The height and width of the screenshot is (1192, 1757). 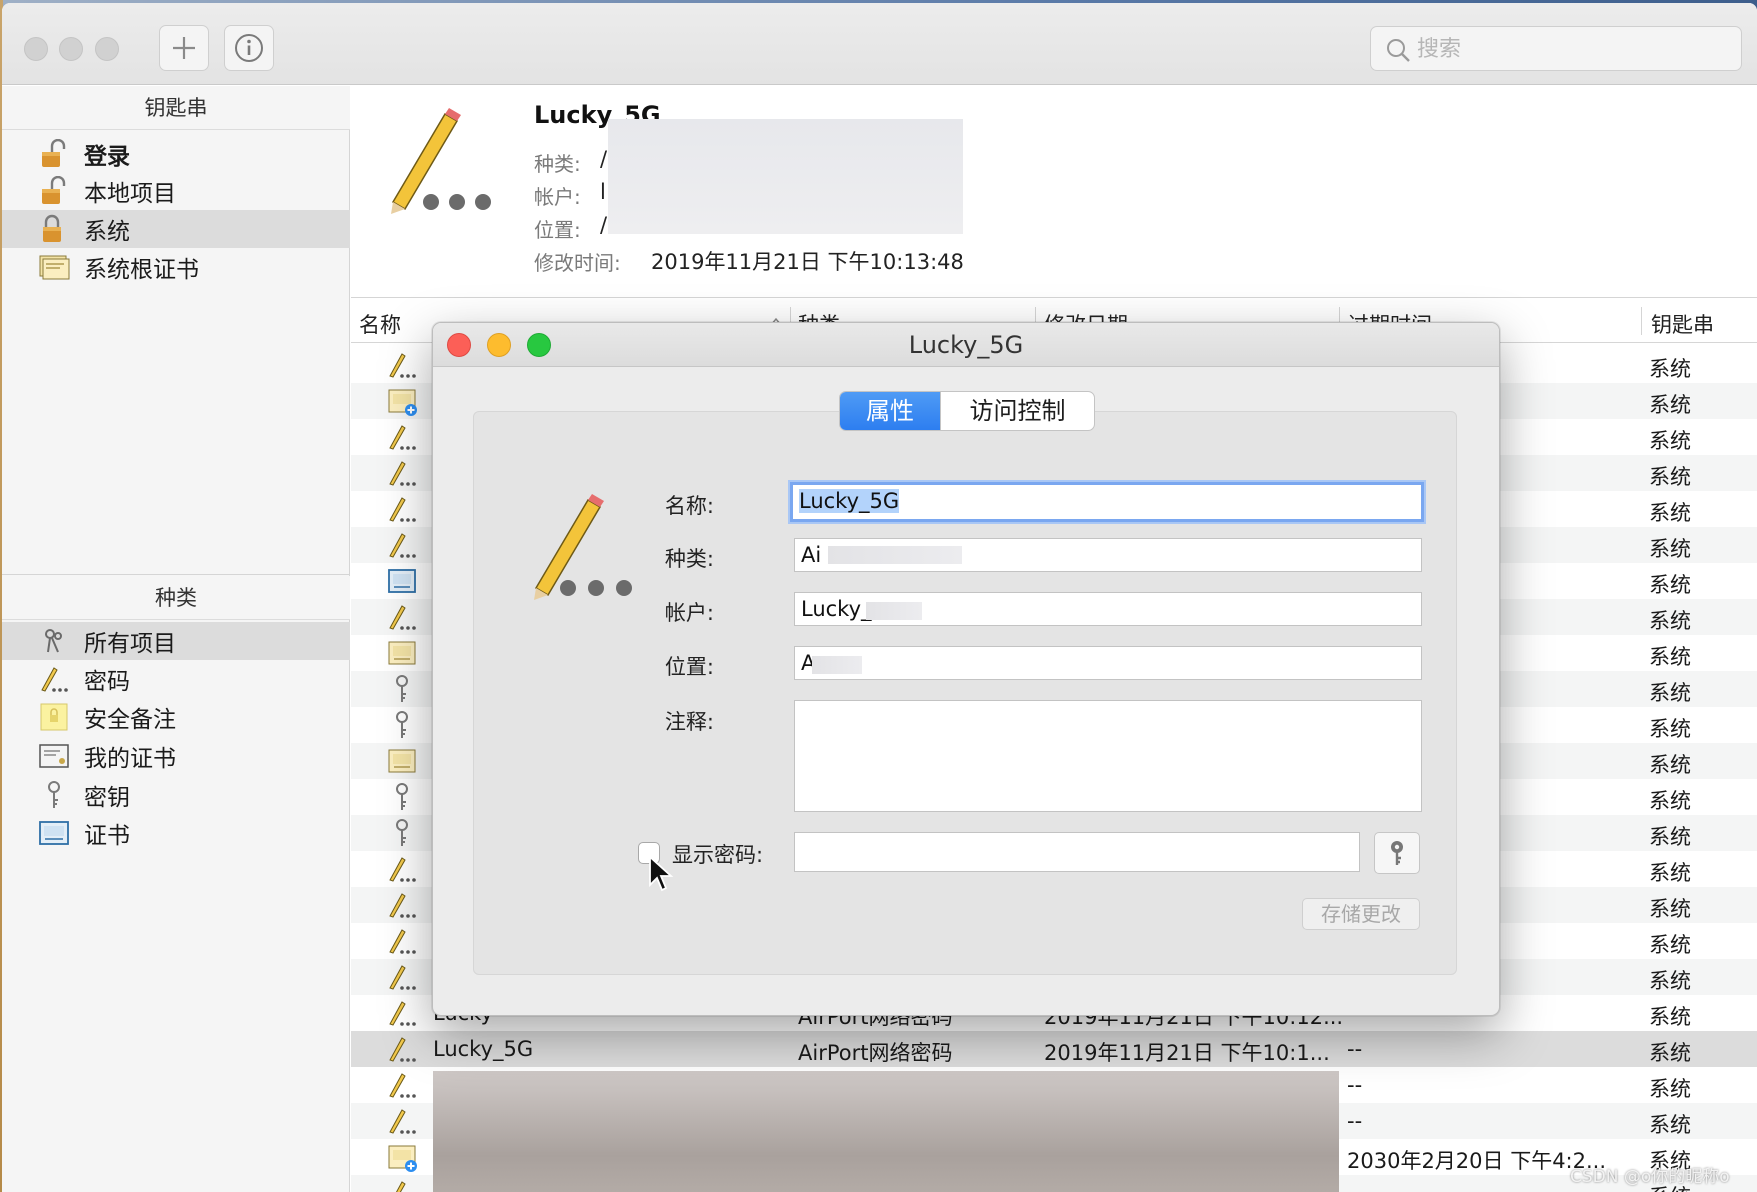 I want to click on sidebar-item-secure-notes: 安全备注, so click(x=176, y=717).